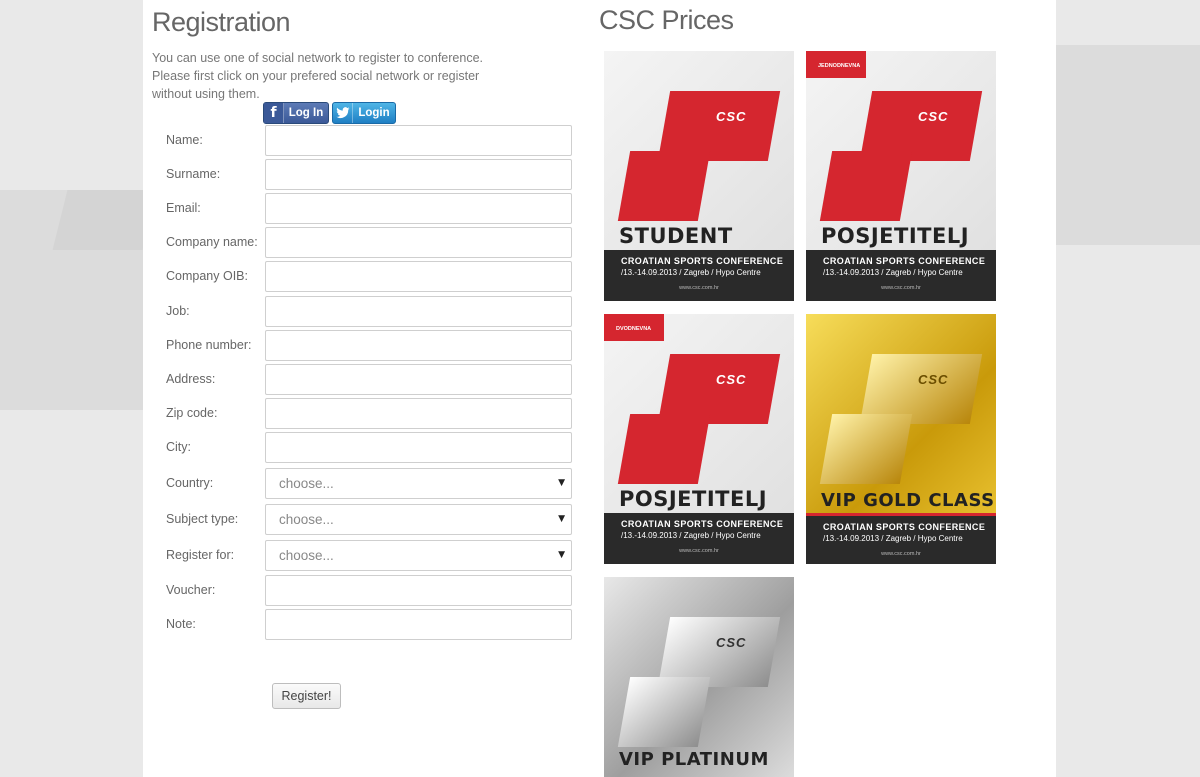 The image size is (1200, 777). Describe the element at coordinates (694, 759) in the screenshot. I see `card-name: VIP PLATINUM` at that location.